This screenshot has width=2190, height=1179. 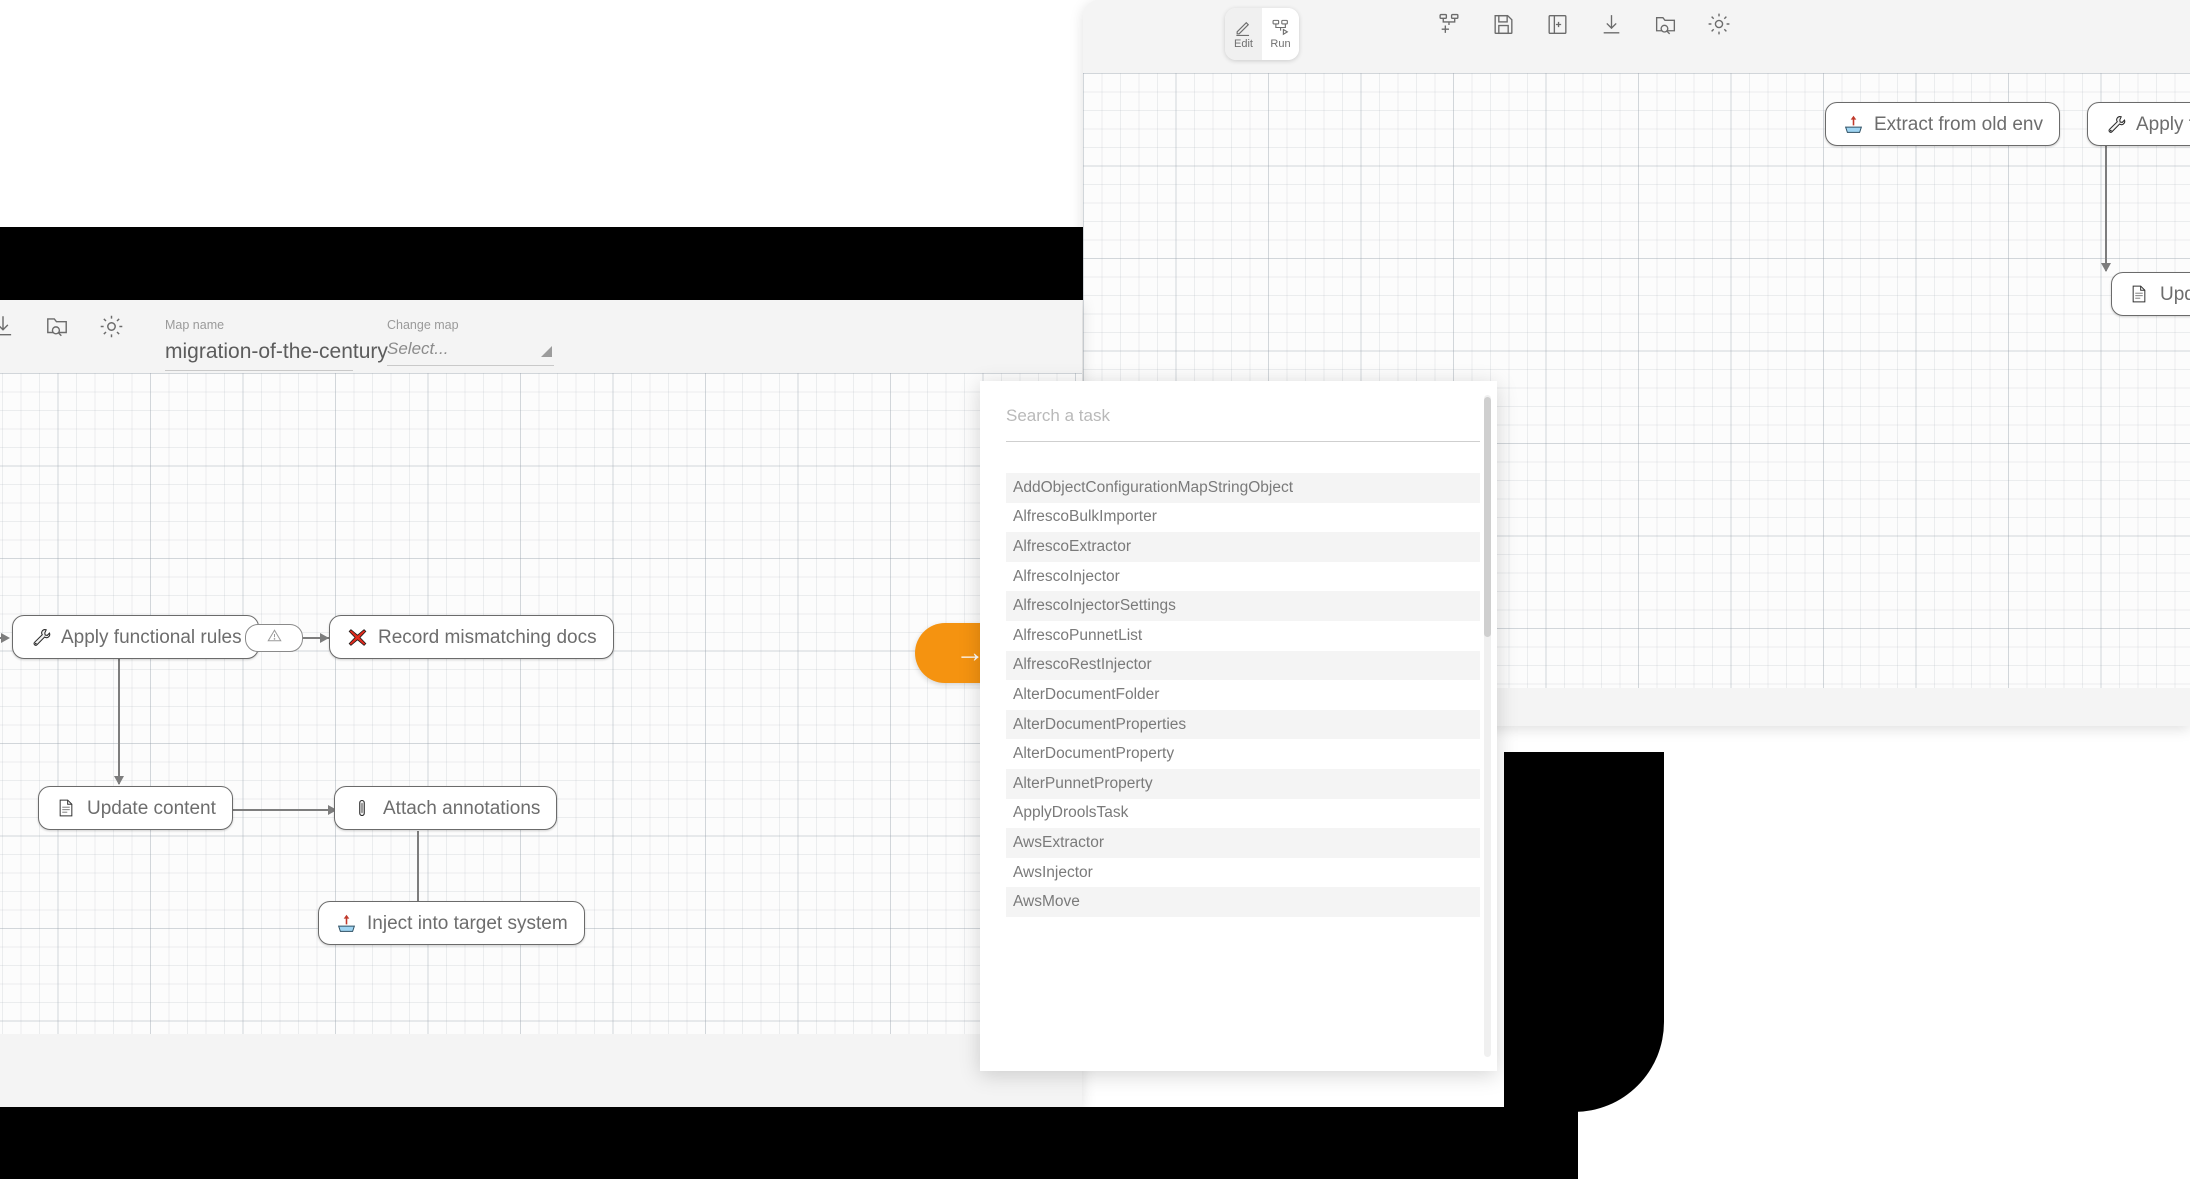 I want to click on flow-node-annotate: Attach annotations, so click(x=446, y=808).